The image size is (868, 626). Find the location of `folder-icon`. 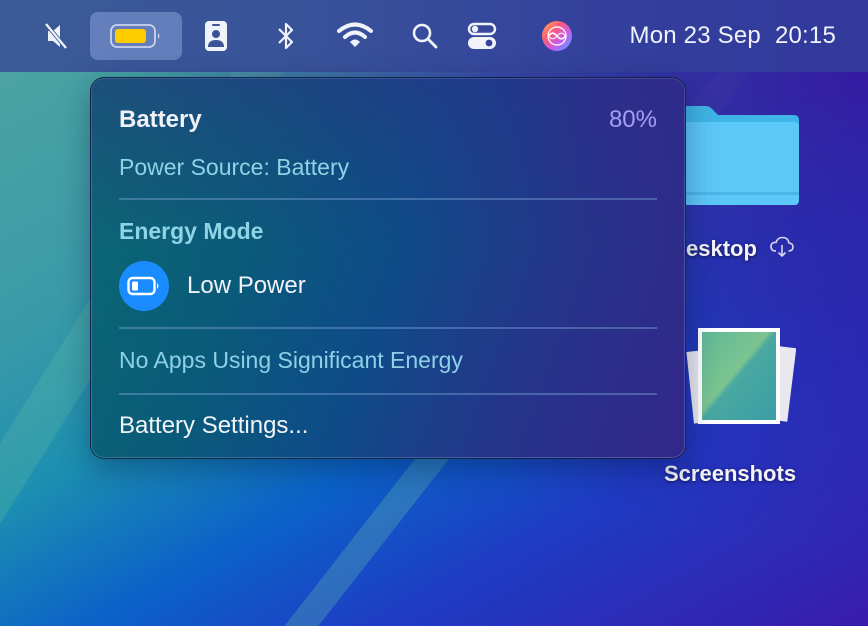

folder-icon is located at coordinates (737, 155).